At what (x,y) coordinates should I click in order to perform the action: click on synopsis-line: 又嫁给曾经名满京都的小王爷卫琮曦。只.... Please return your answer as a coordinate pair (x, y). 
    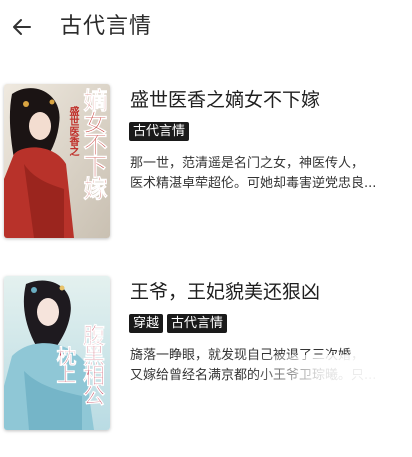
    Looking at the image, I should click on (253, 375).